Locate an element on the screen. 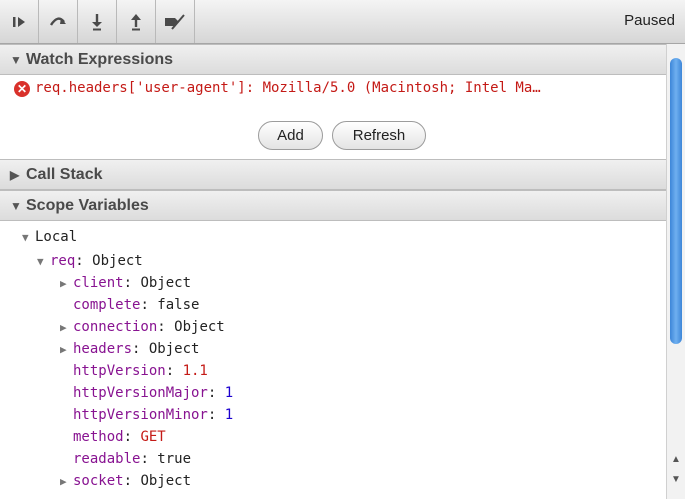  deactivate-breakpoints-button is located at coordinates (175, 21).